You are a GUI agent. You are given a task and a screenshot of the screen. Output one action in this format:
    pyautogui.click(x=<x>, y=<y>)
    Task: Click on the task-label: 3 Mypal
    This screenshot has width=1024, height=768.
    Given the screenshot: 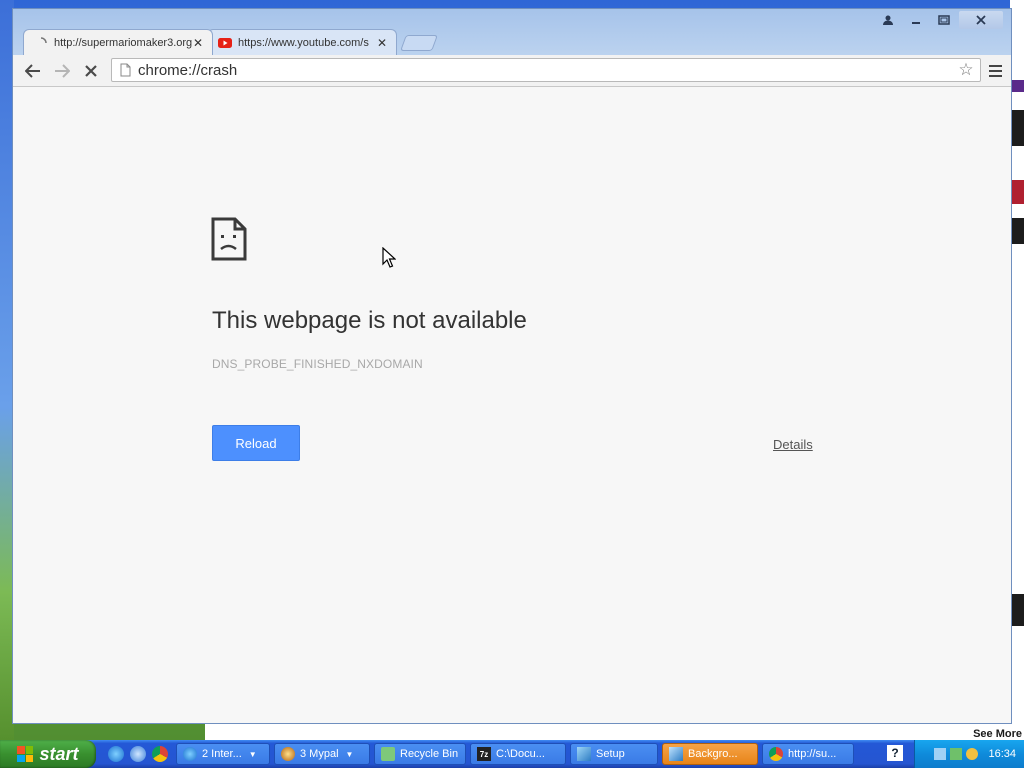 What is the action you would take?
    pyautogui.click(x=319, y=754)
    